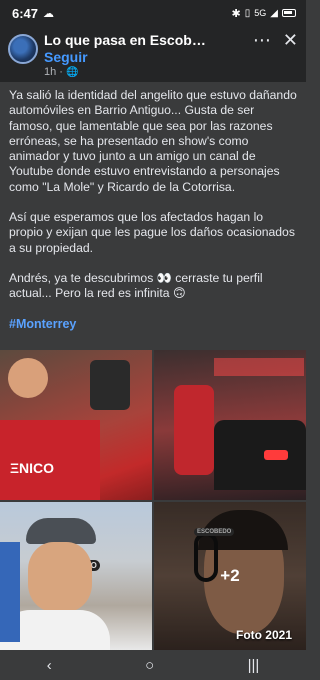 The height and width of the screenshot is (680, 320). Describe the element at coordinates (145, 72) in the screenshot. I see `post-meta: 1h · 🌐` at that location.